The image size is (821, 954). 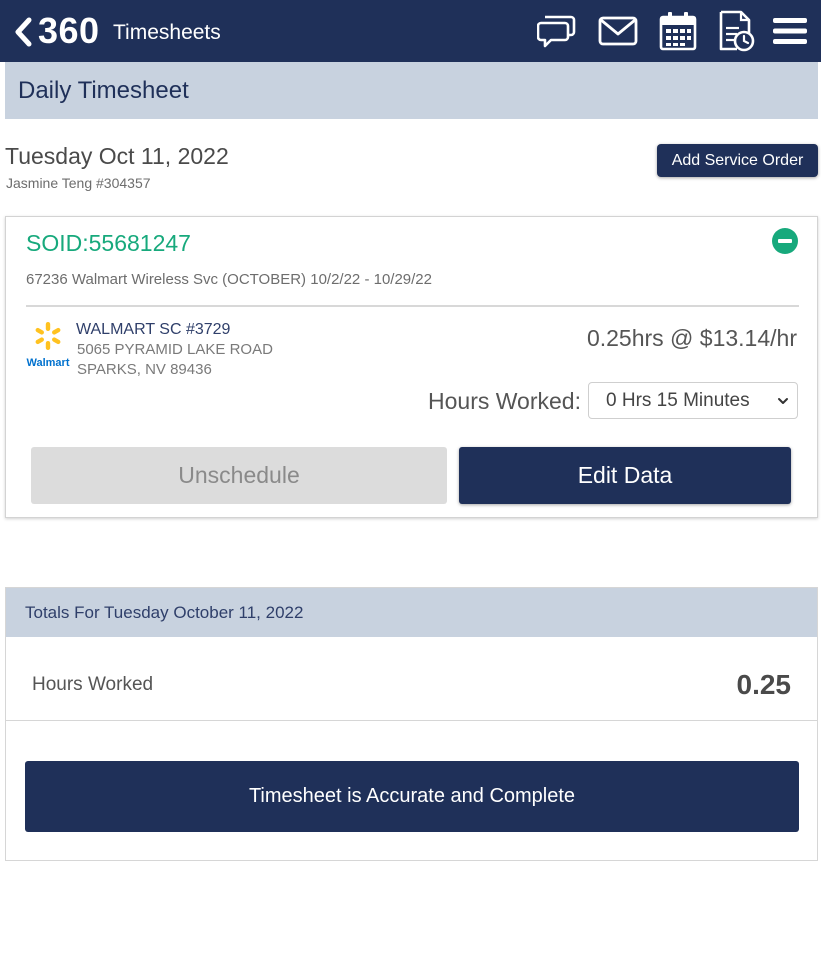 What do you see at coordinates (678, 400) in the screenshot?
I see `hours-worked-value: 0 Hrs 15 Minutes` at bounding box center [678, 400].